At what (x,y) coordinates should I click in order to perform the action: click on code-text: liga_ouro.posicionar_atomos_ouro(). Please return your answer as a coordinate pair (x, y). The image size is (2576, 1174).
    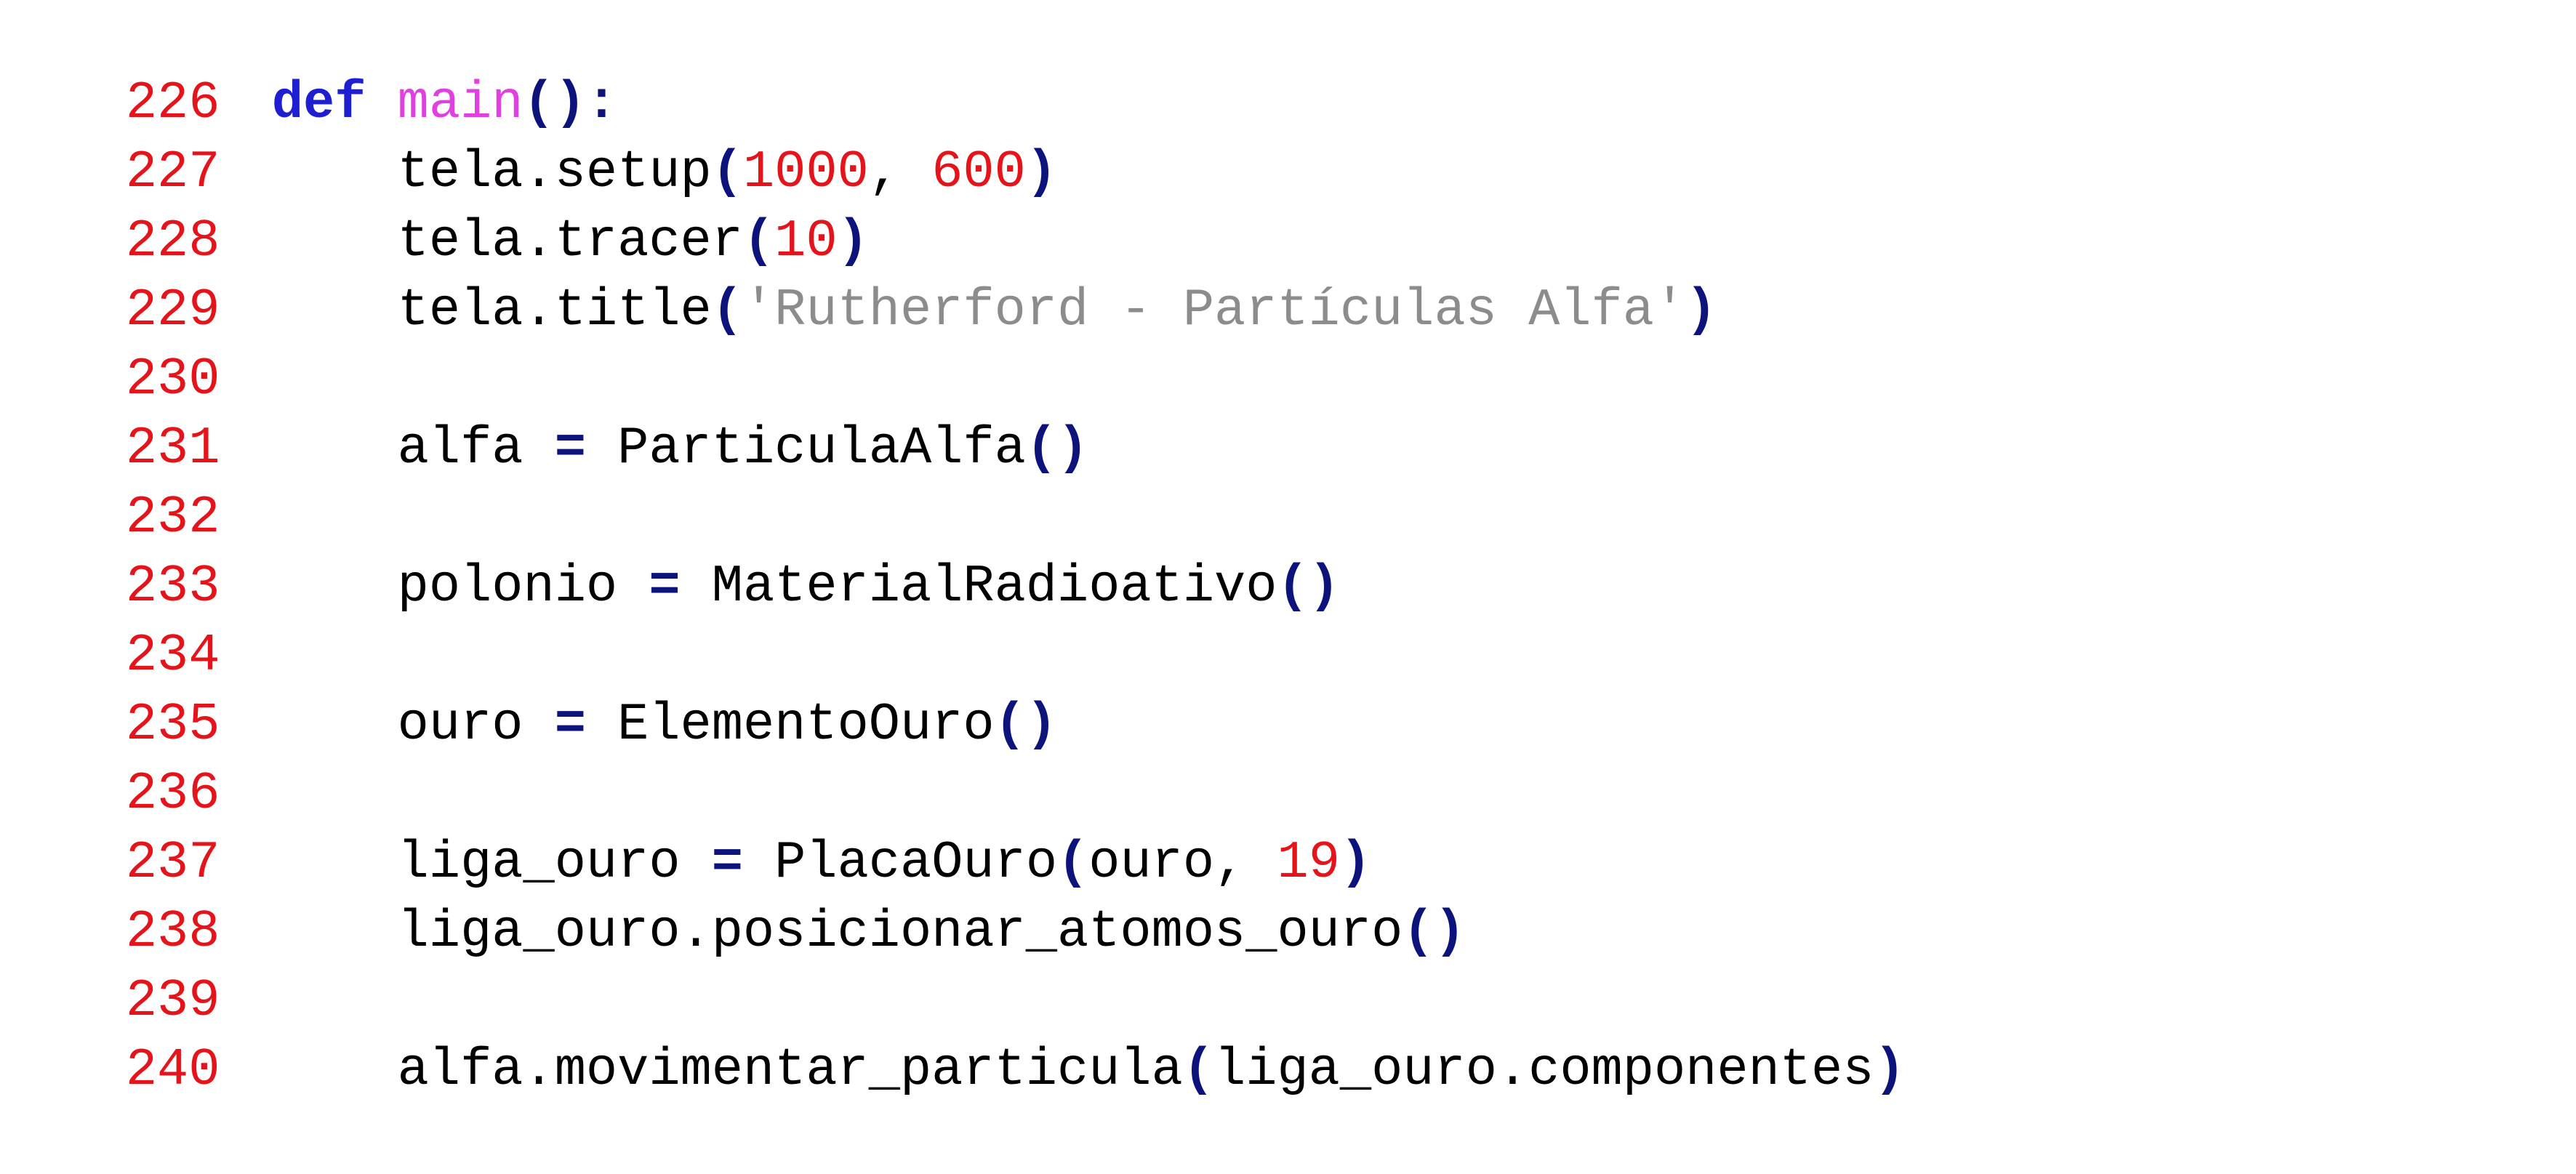
    Looking at the image, I should click on (869, 932).